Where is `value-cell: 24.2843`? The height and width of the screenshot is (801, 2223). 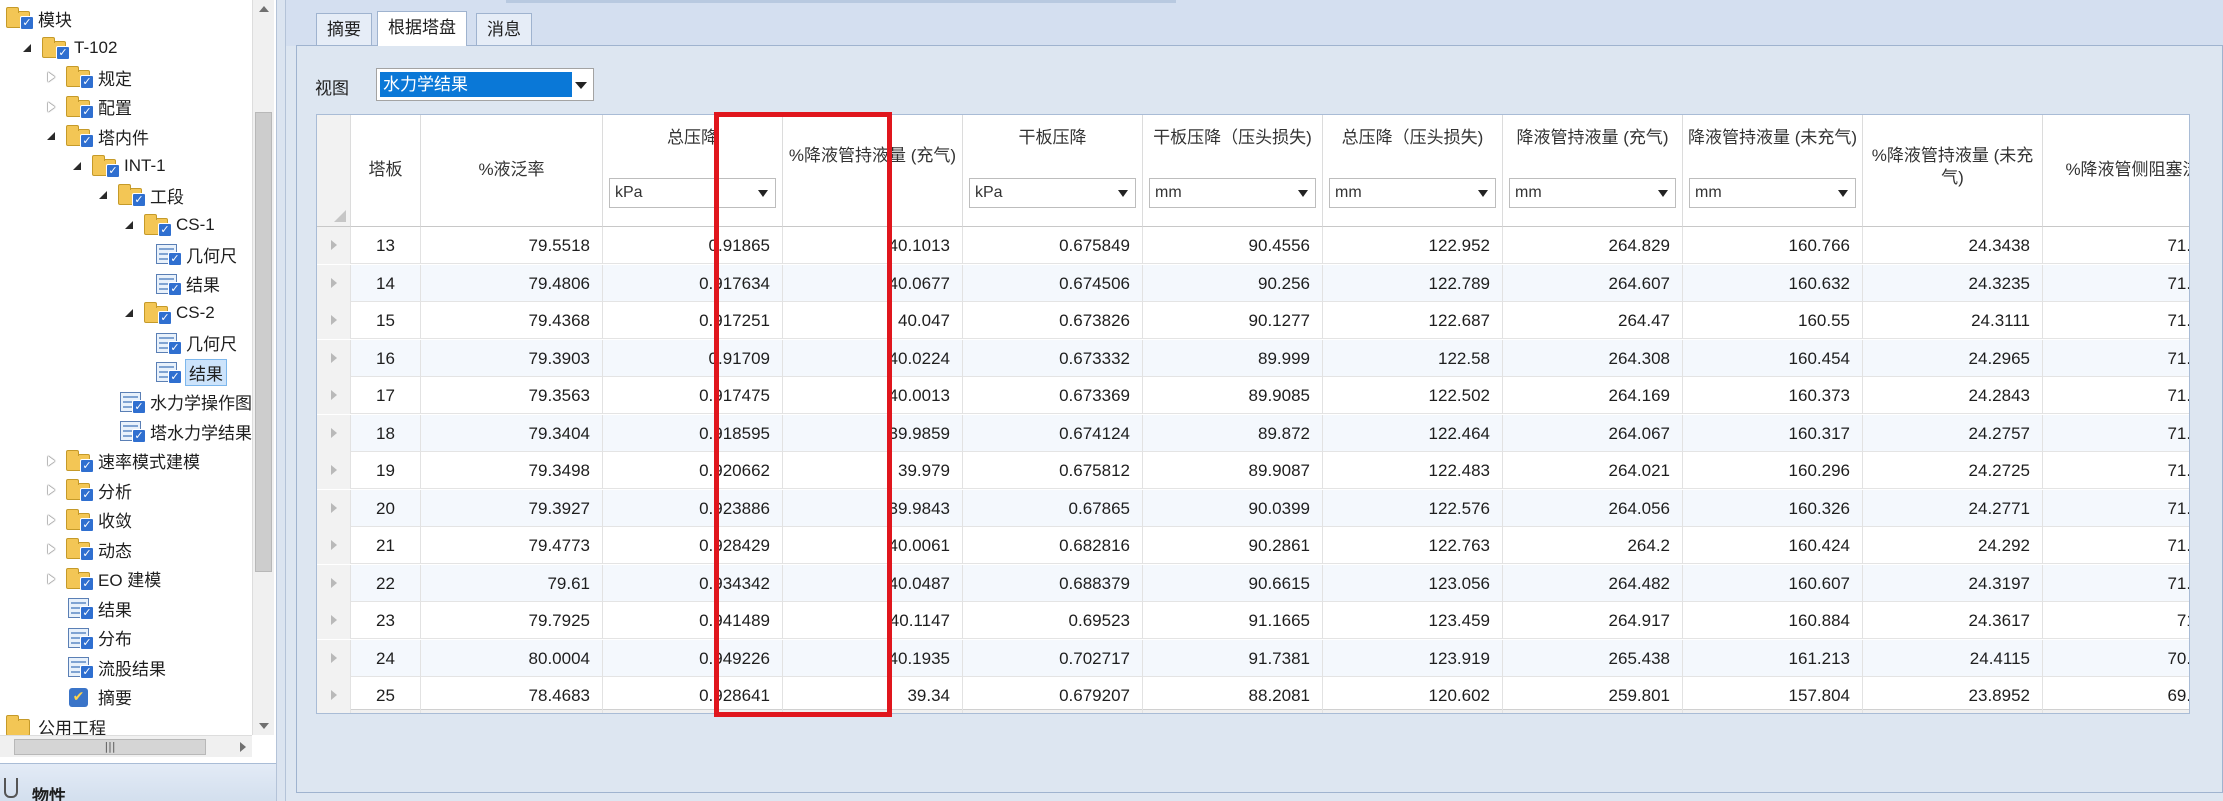
value-cell: 24.2843 is located at coordinates (1953, 395).